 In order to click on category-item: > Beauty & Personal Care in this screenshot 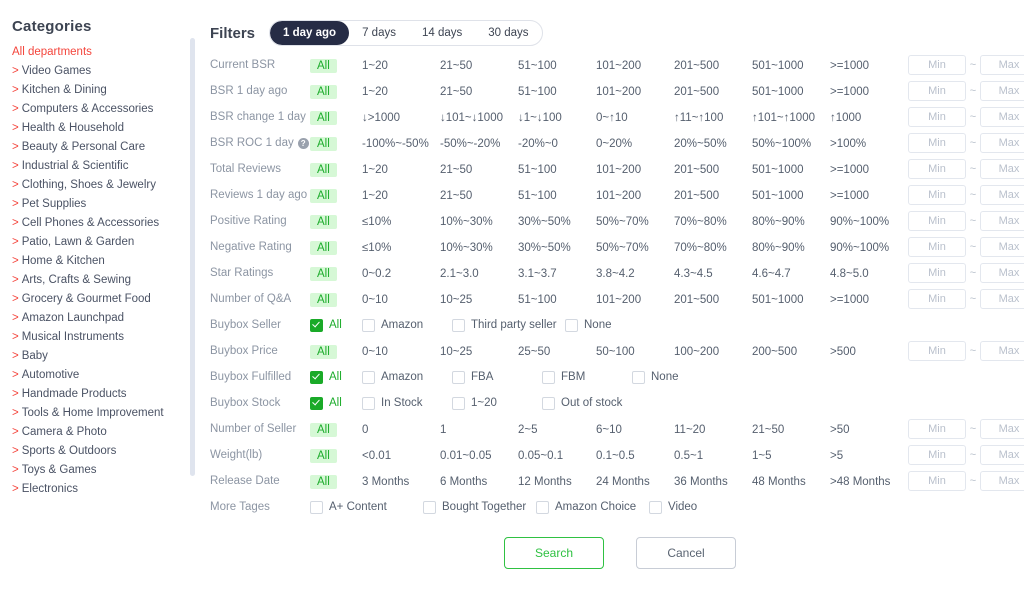, I will do `click(104, 147)`.